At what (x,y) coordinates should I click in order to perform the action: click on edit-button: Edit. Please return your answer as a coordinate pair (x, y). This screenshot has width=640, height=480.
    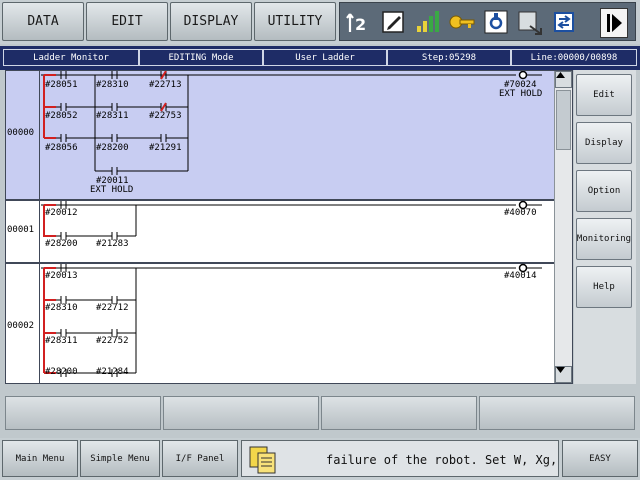
    Looking at the image, I should click on (604, 95).